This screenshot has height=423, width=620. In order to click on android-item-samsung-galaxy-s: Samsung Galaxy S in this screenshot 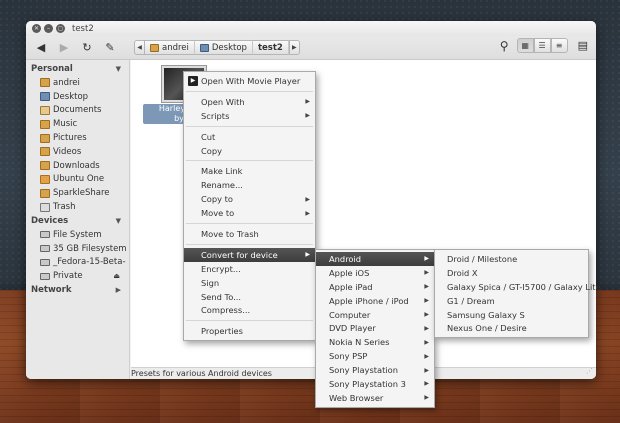, I will do `click(511, 315)`.